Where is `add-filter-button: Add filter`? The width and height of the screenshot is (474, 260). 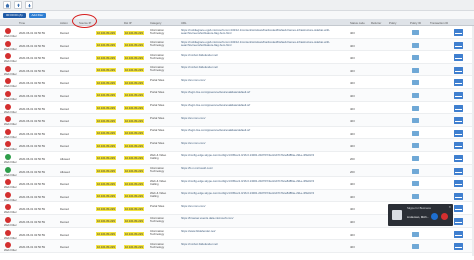 add-filter-button: Add filter is located at coordinates (37, 15).